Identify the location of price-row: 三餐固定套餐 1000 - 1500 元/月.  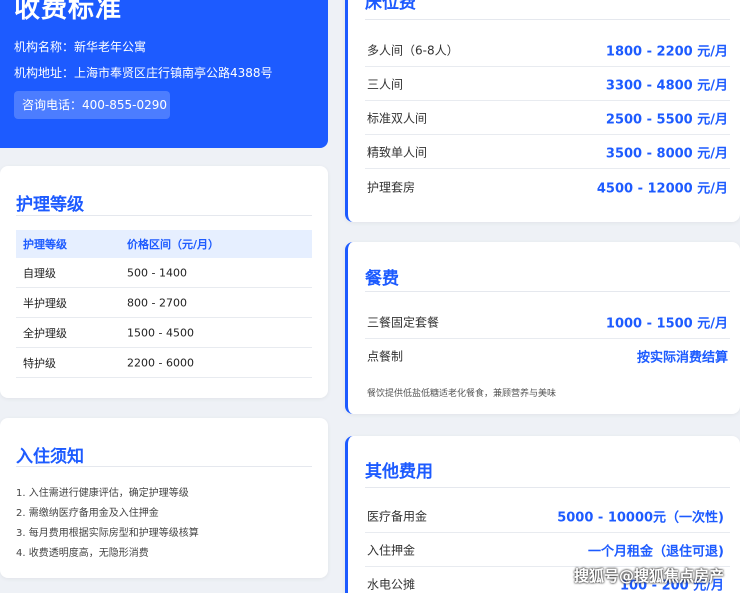
(547, 322).